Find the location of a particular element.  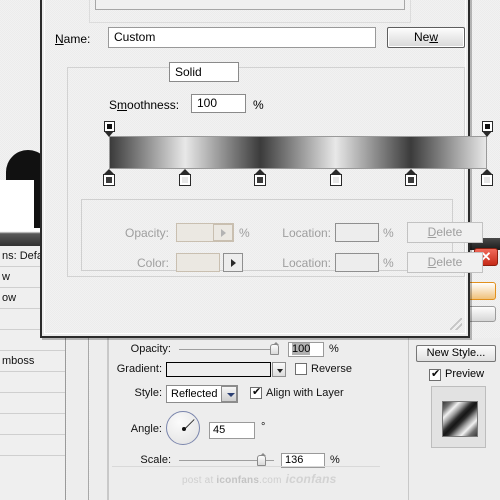

gradient-label: Gradient: is located at coordinates (139, 369).